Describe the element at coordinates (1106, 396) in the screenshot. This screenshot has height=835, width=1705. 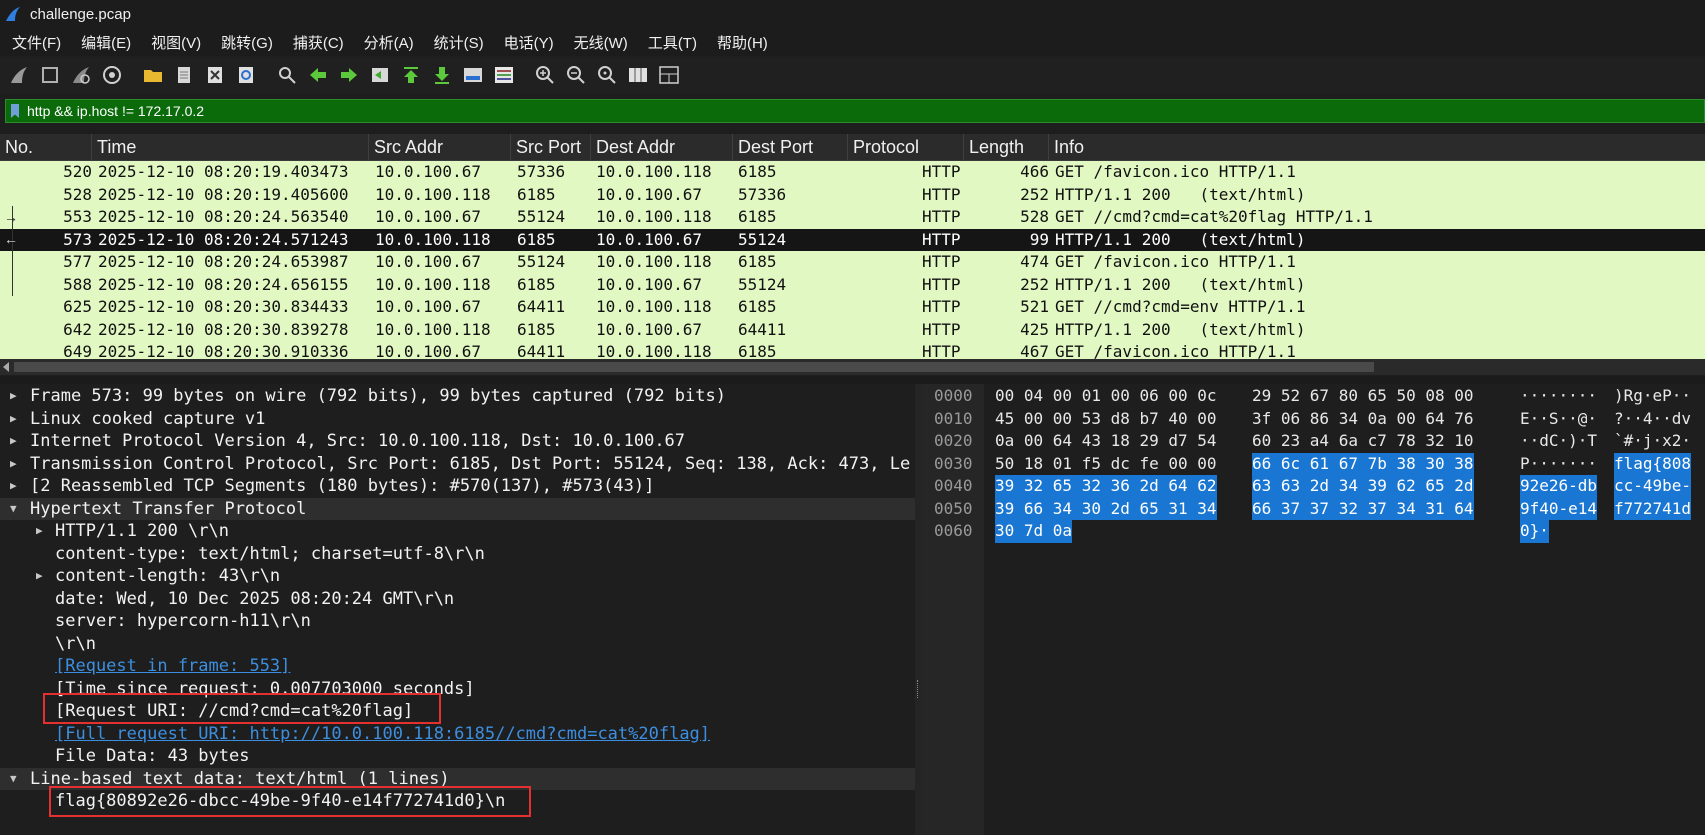
I see `hex-bytes-a: 00 04 00 01 00 06 00 0c` at that location.